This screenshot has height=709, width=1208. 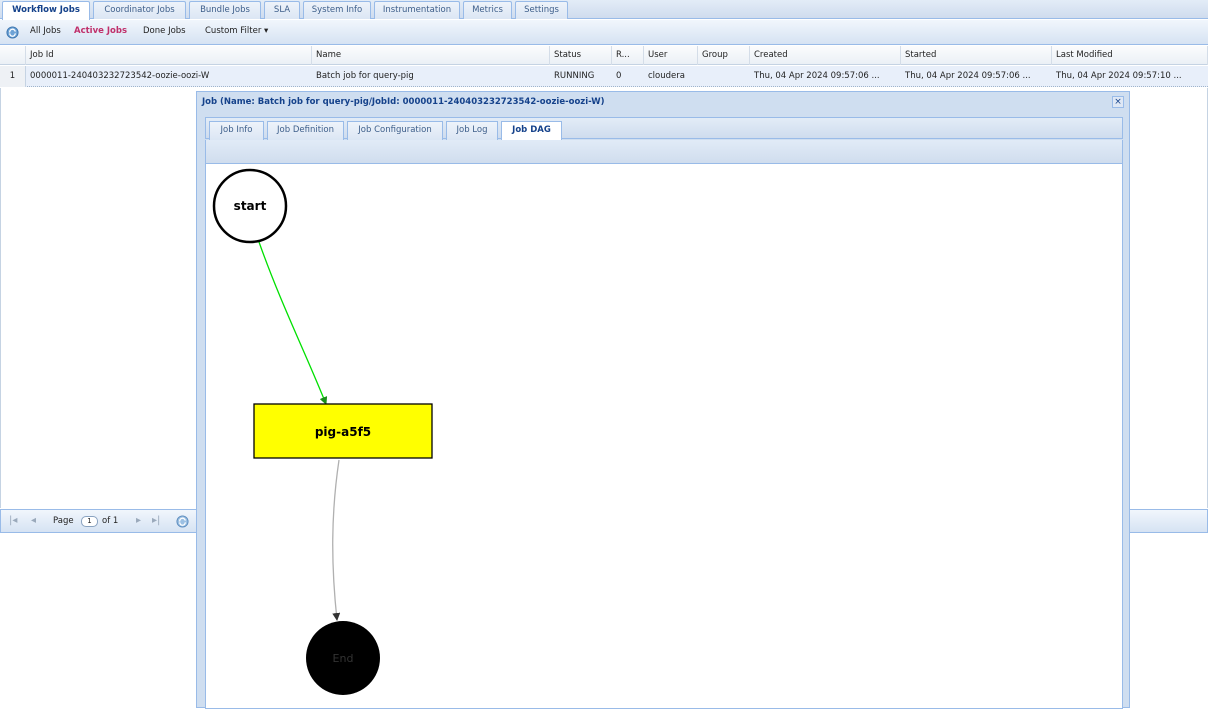 What do you see at coordinates (628, 76) in the screenshot?
I see `cell-run: 0` at bounding box center [628, 76].